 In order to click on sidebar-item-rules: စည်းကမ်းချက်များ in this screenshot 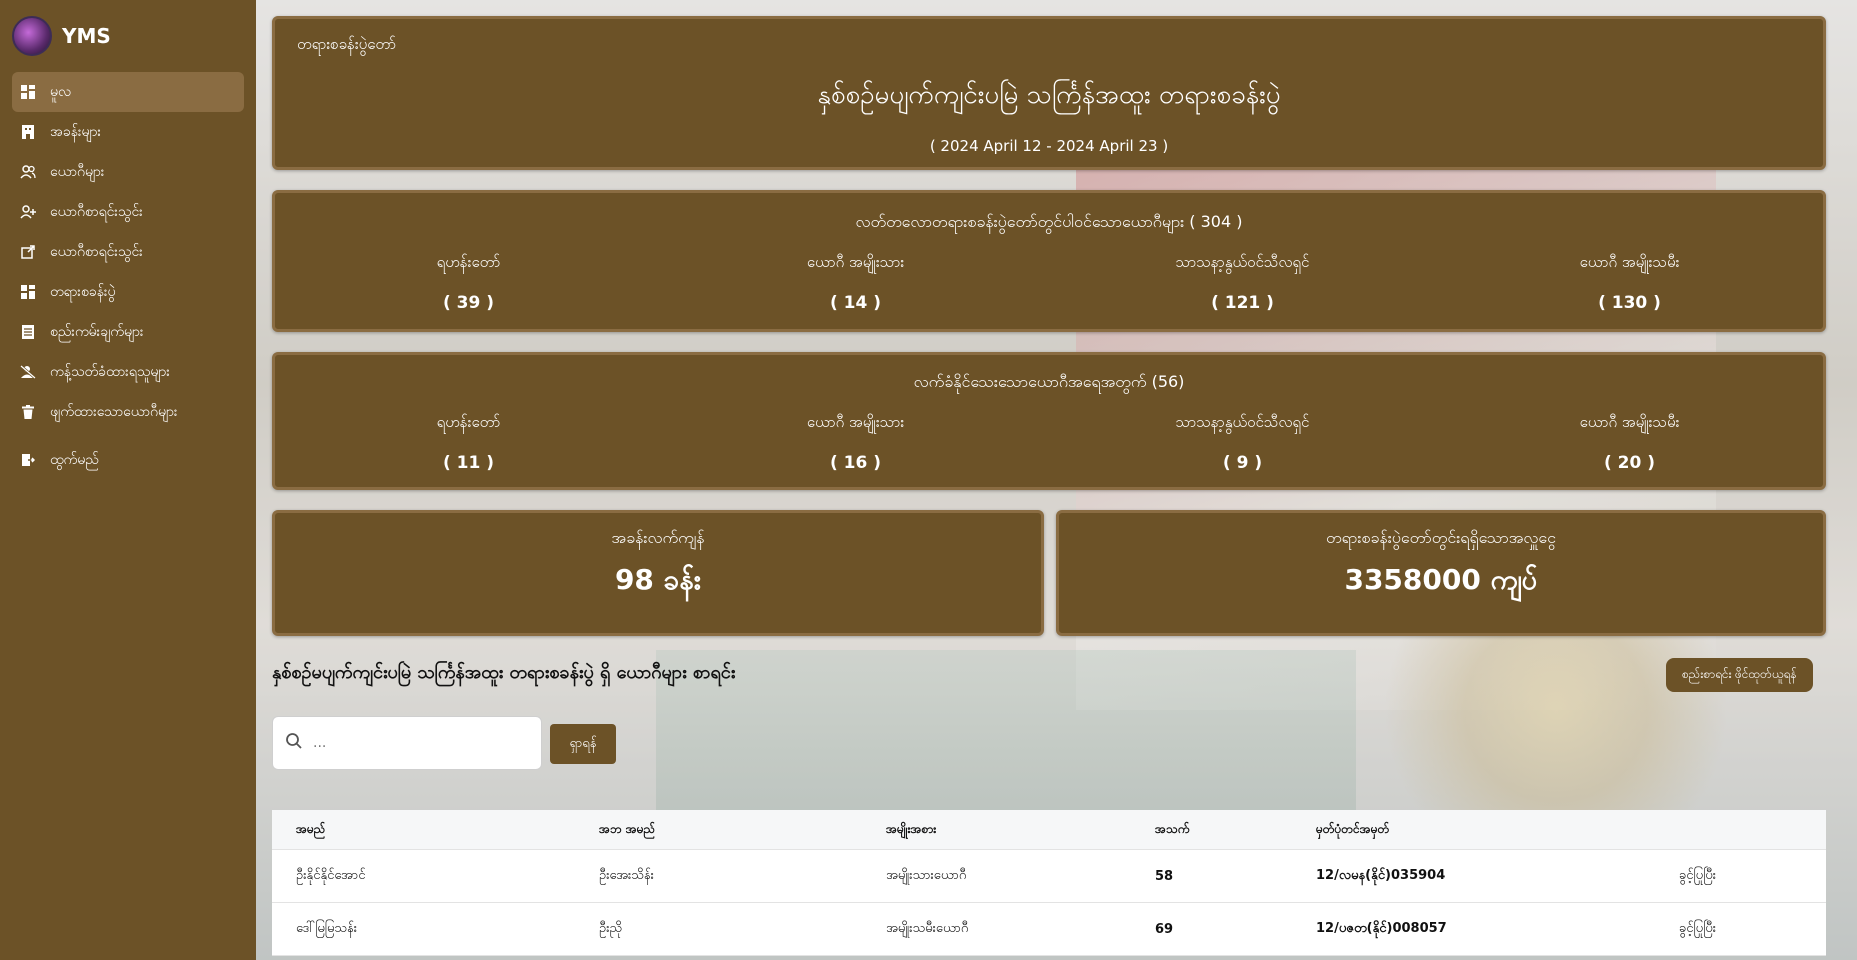, I will do `click(128, 332)`.